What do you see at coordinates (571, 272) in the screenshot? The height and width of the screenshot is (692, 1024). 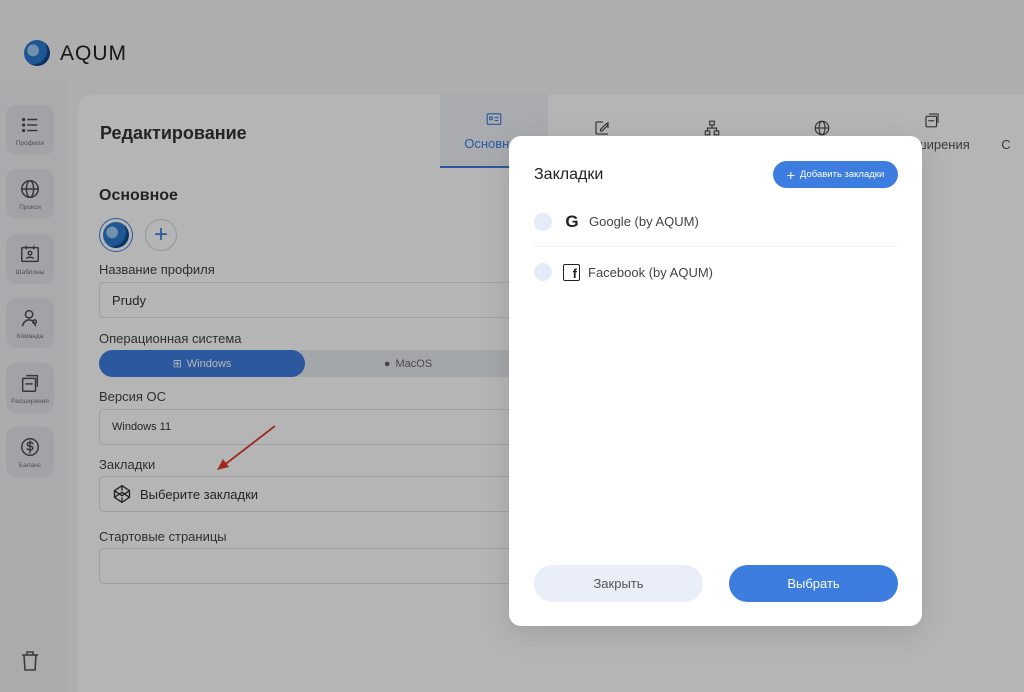 I see `facebook-icon: f` at bounding box center [571, 272].